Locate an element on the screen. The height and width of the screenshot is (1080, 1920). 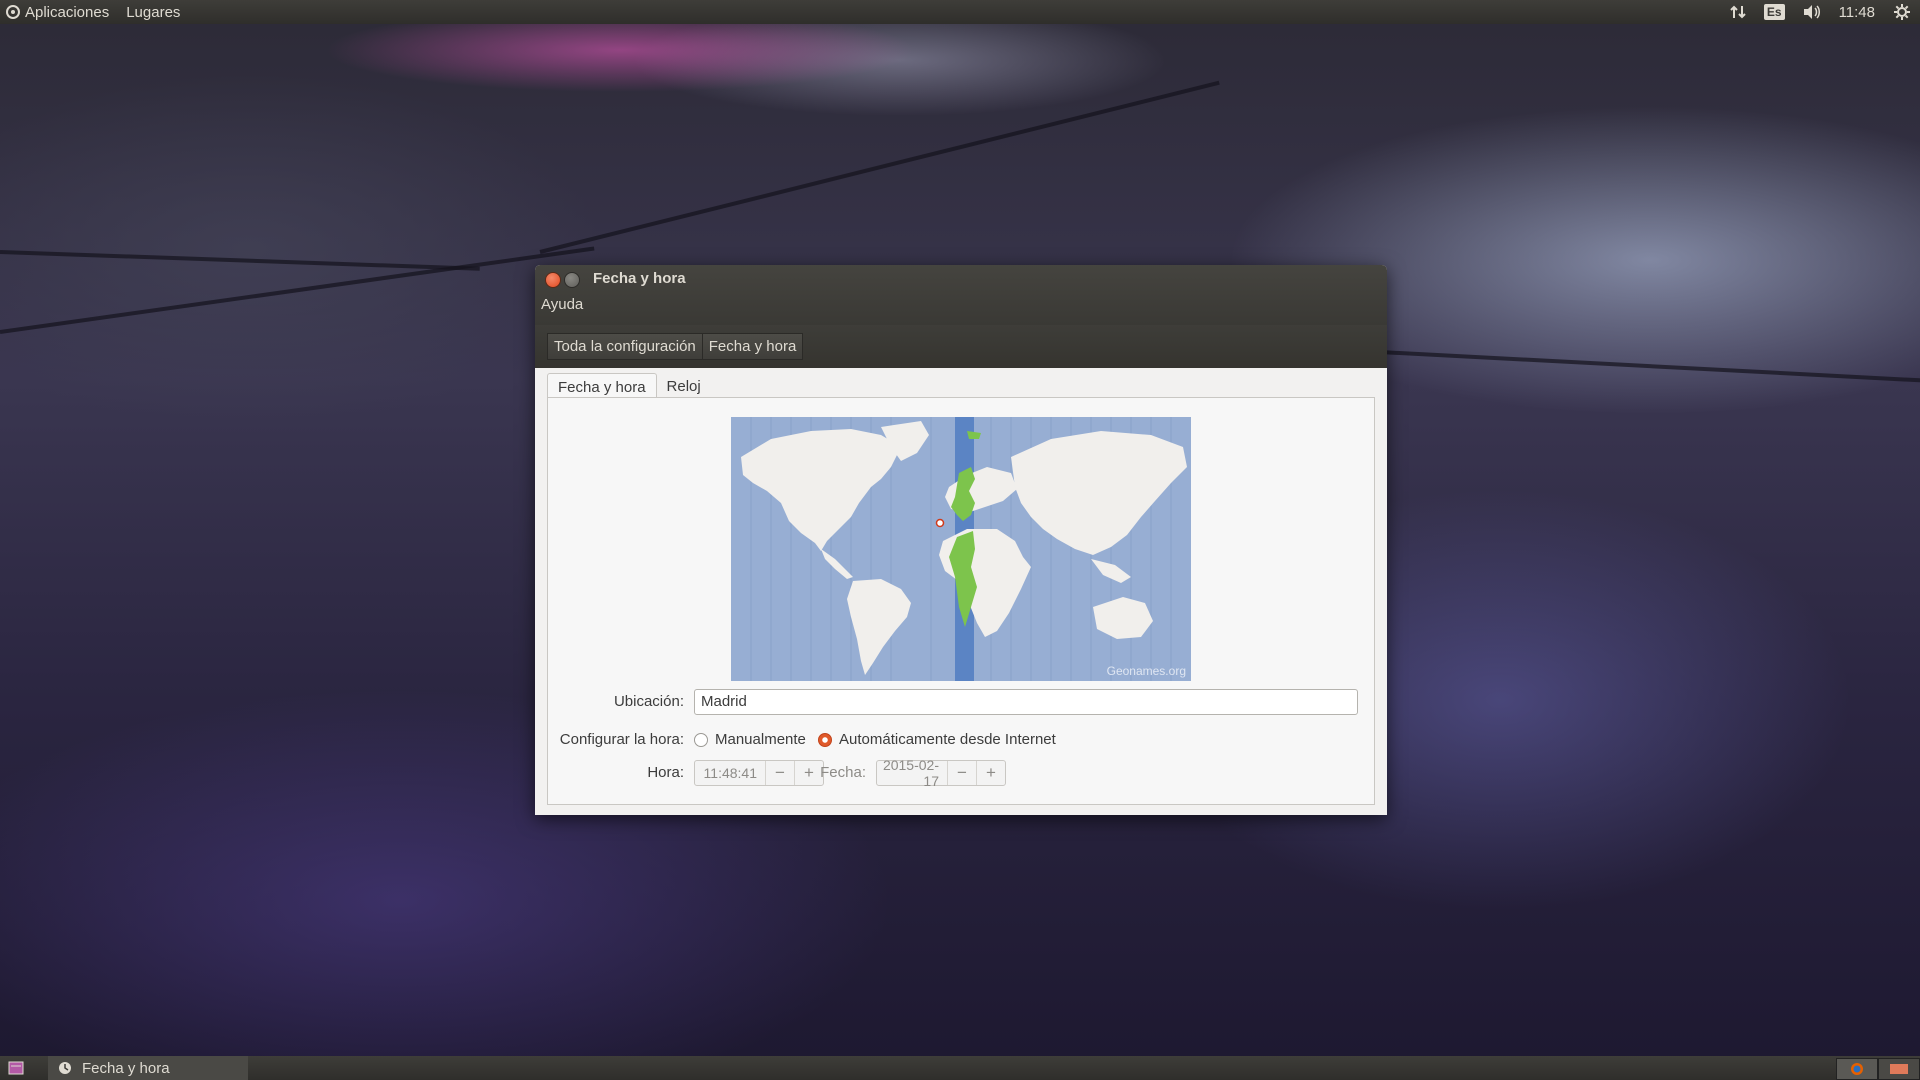
window-title: Fecha y hora is located at coordinates (639, 278).